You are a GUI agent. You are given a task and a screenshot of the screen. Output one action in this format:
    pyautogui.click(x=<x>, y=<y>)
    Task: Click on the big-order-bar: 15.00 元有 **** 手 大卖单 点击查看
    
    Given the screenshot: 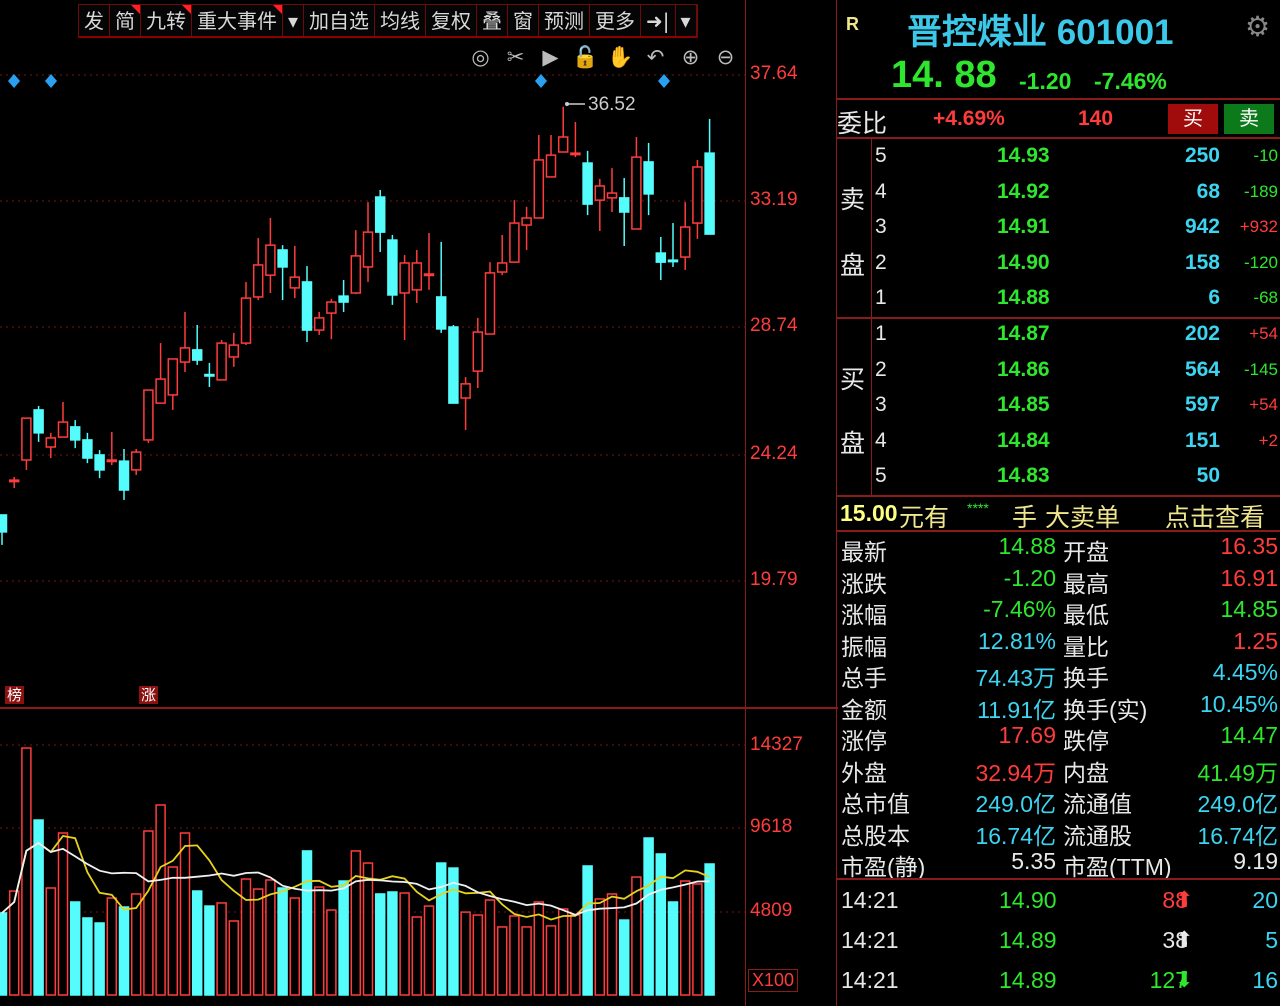 What is the action you would take?
    pyautogui.click(x=1058, y=515)
    